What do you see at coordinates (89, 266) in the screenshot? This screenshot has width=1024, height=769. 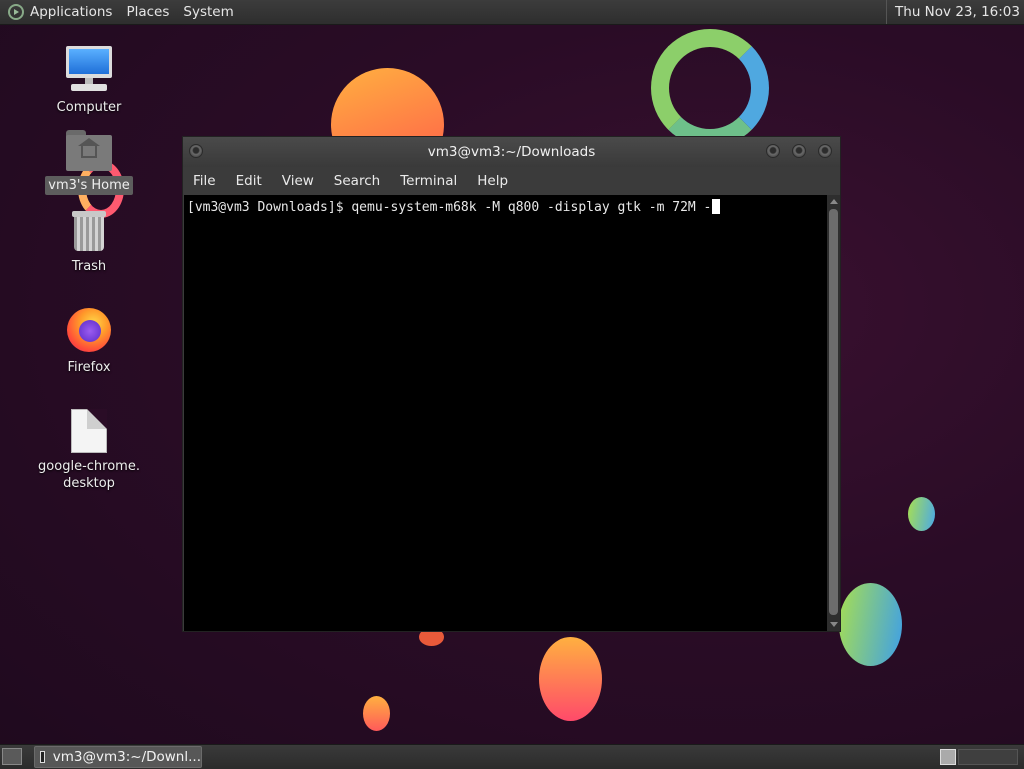 I see `desktop-icon-label: Trash` at bounding box center [89, 266].